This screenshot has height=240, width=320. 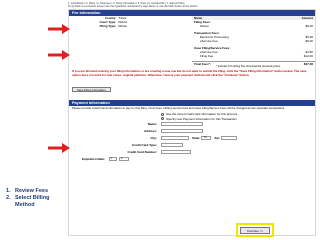 I want to click on instruction-item: Method, so click(x=28, y=205).